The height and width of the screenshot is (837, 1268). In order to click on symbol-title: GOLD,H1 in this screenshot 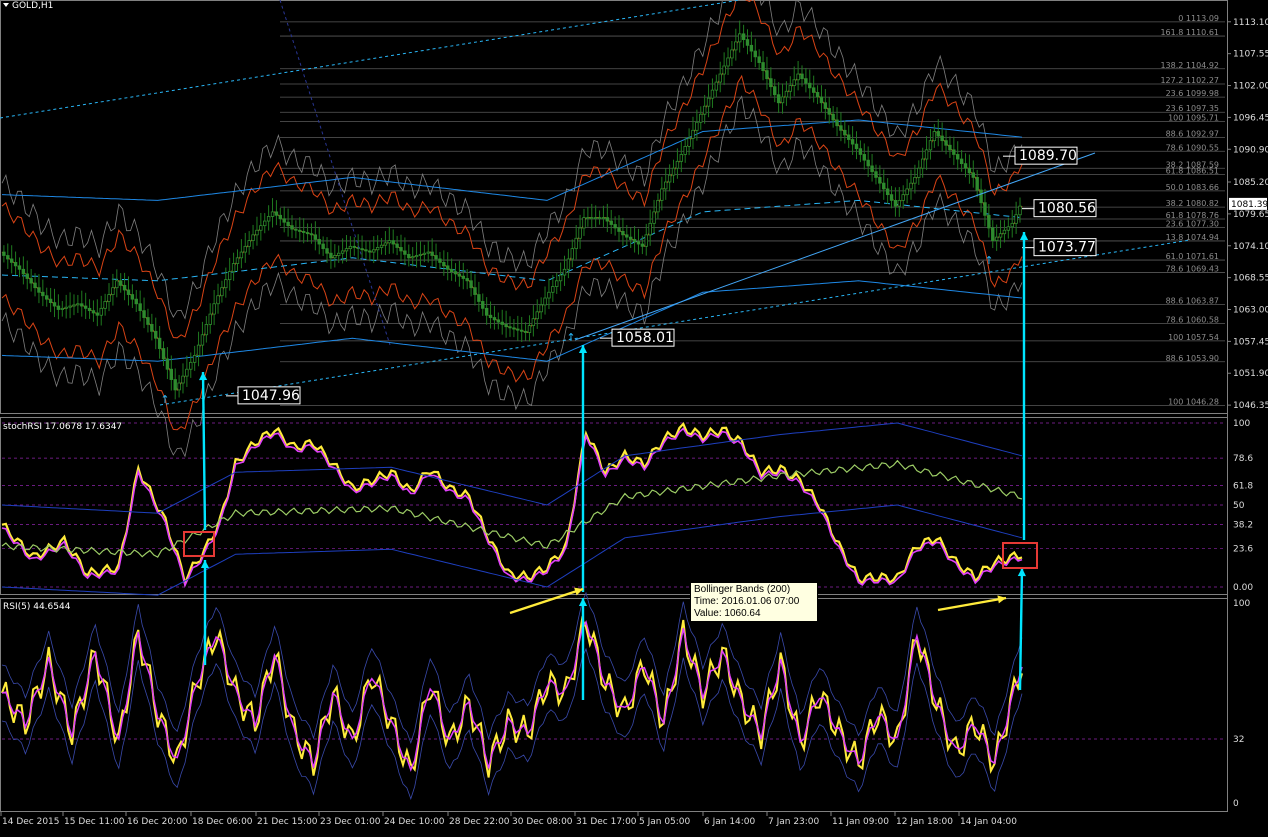, I will do `click(32, 6)`.